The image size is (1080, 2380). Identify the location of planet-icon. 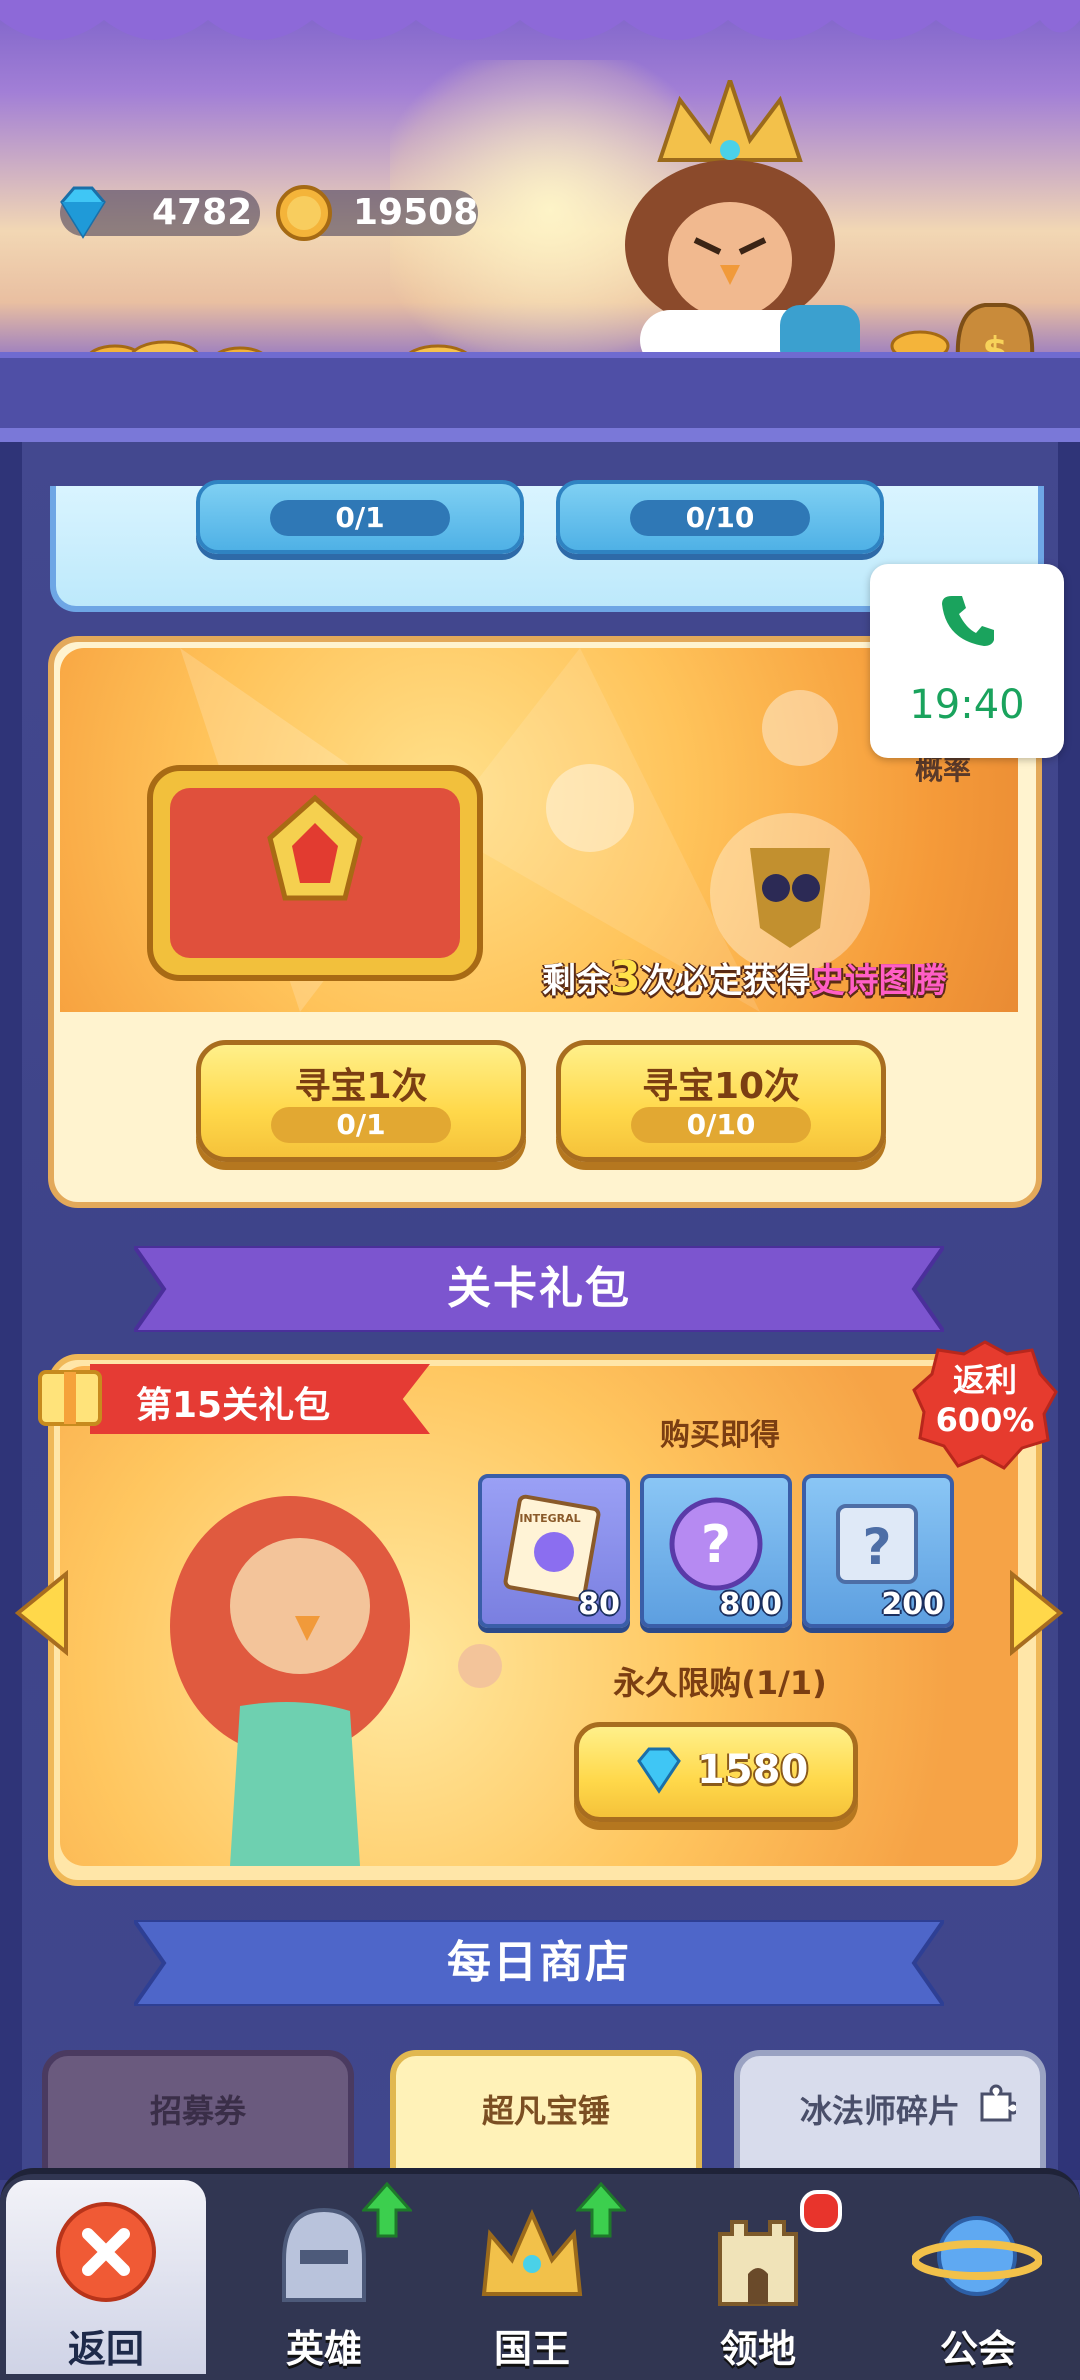
(977, 2256).